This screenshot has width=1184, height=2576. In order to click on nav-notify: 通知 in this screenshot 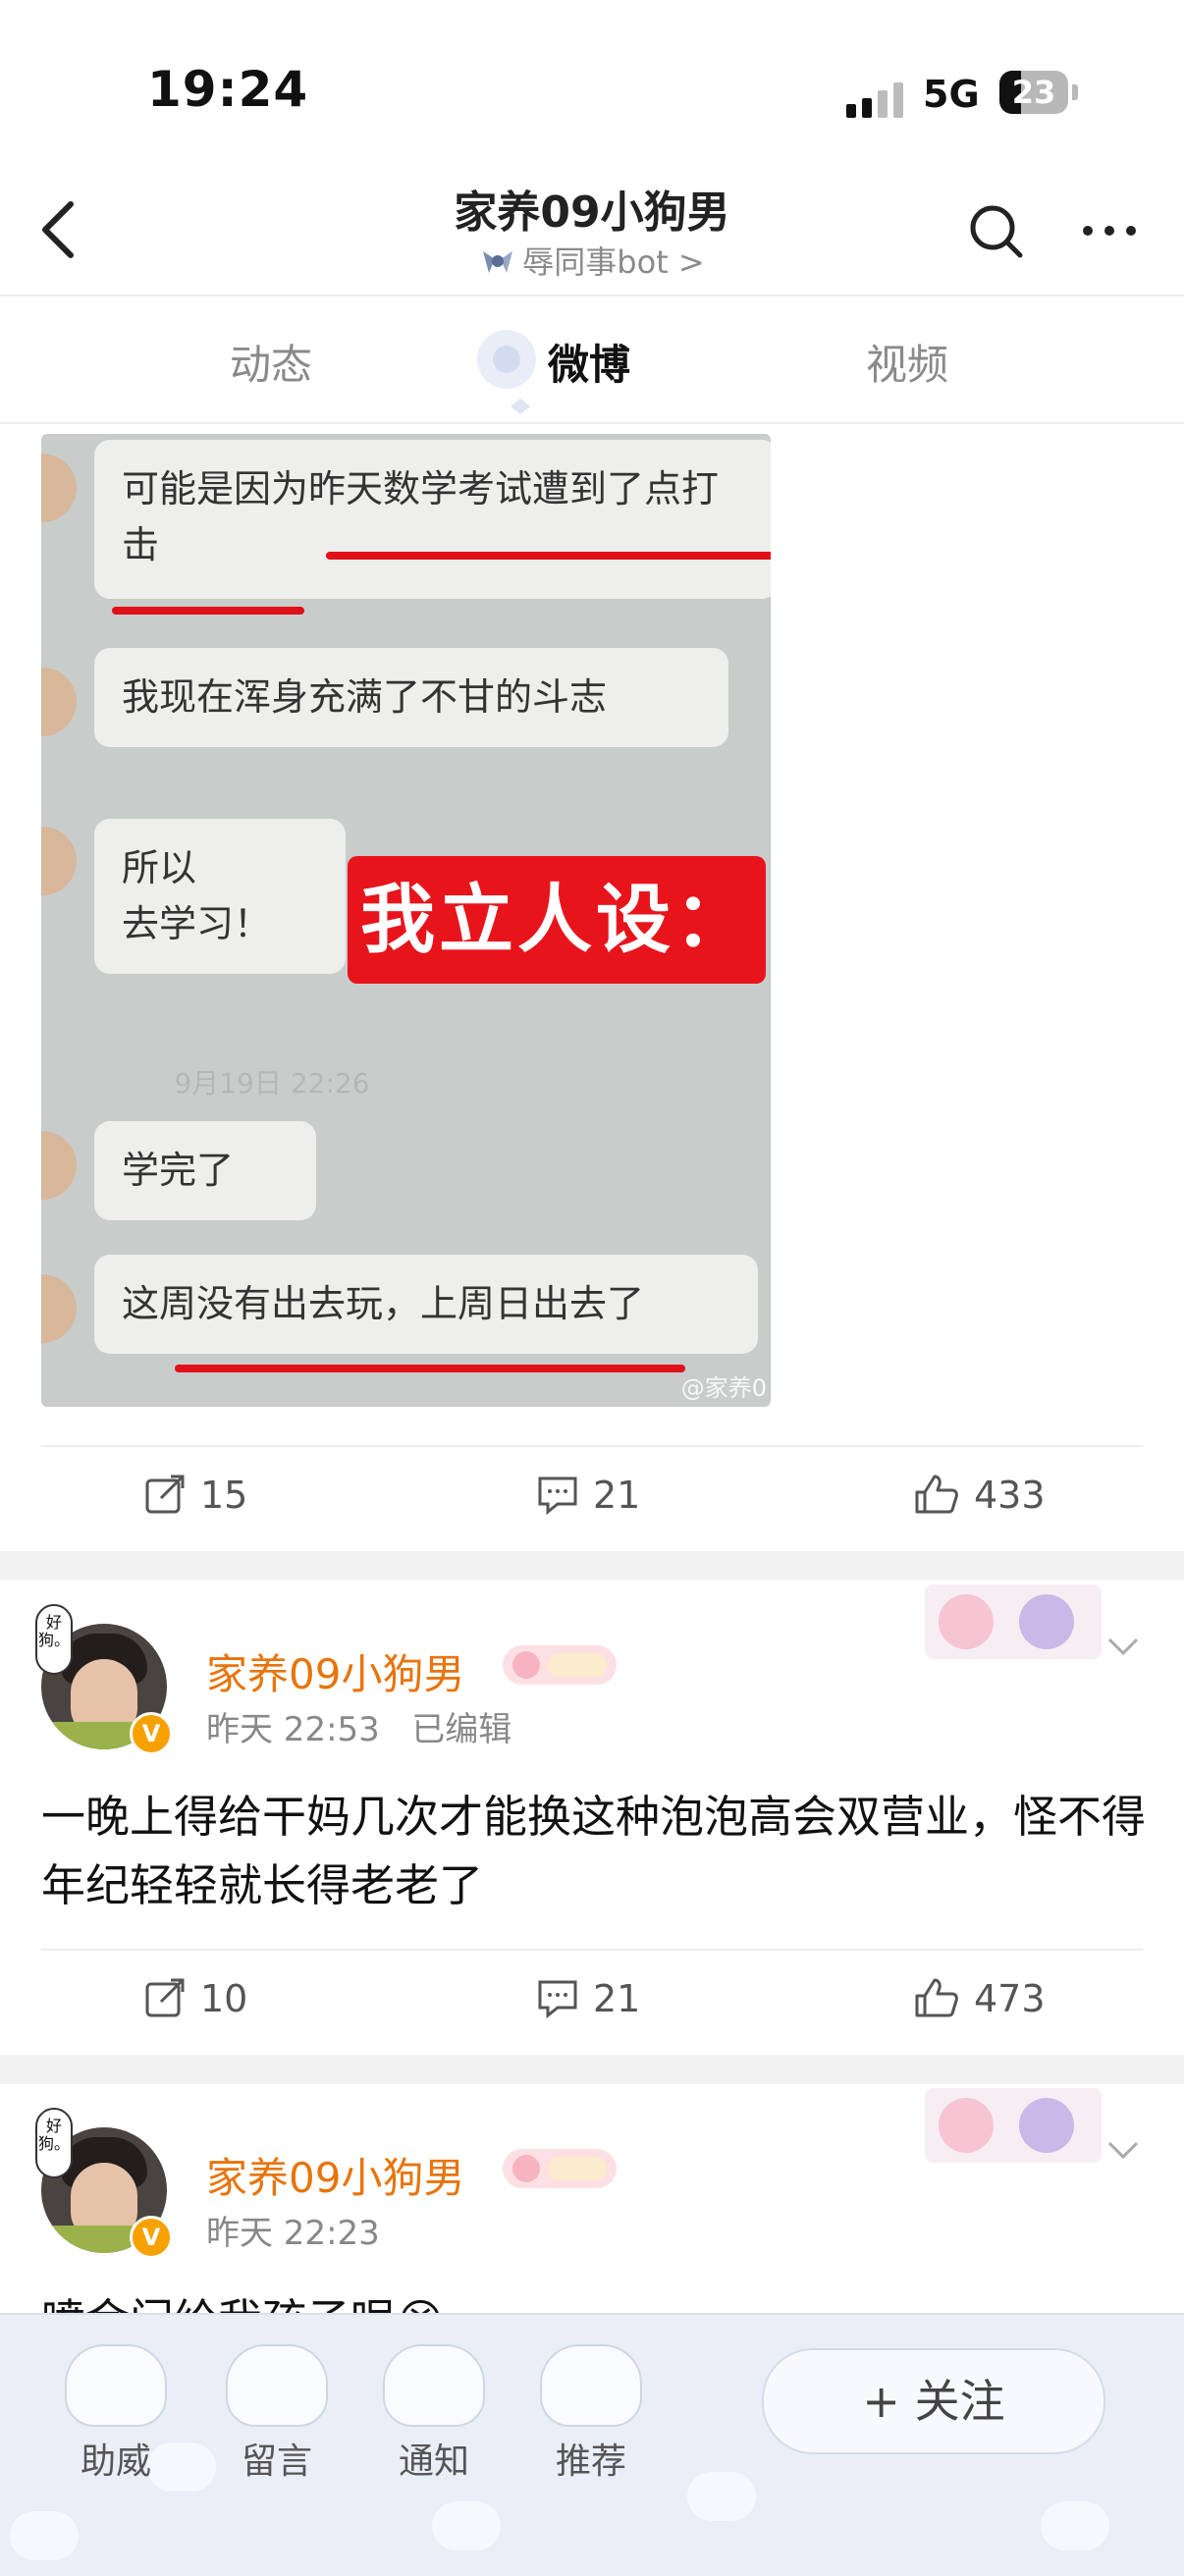, I will do `click(434, 2414)`.